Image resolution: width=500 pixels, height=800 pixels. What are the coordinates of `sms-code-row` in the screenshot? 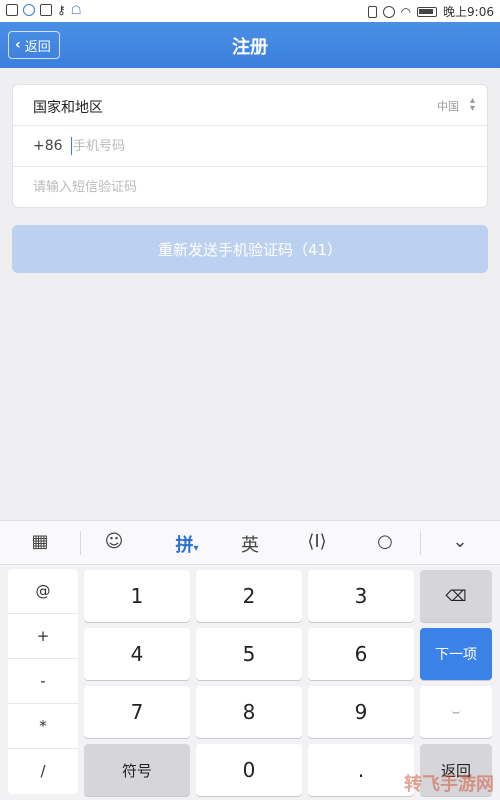 It's located at (250, 187).